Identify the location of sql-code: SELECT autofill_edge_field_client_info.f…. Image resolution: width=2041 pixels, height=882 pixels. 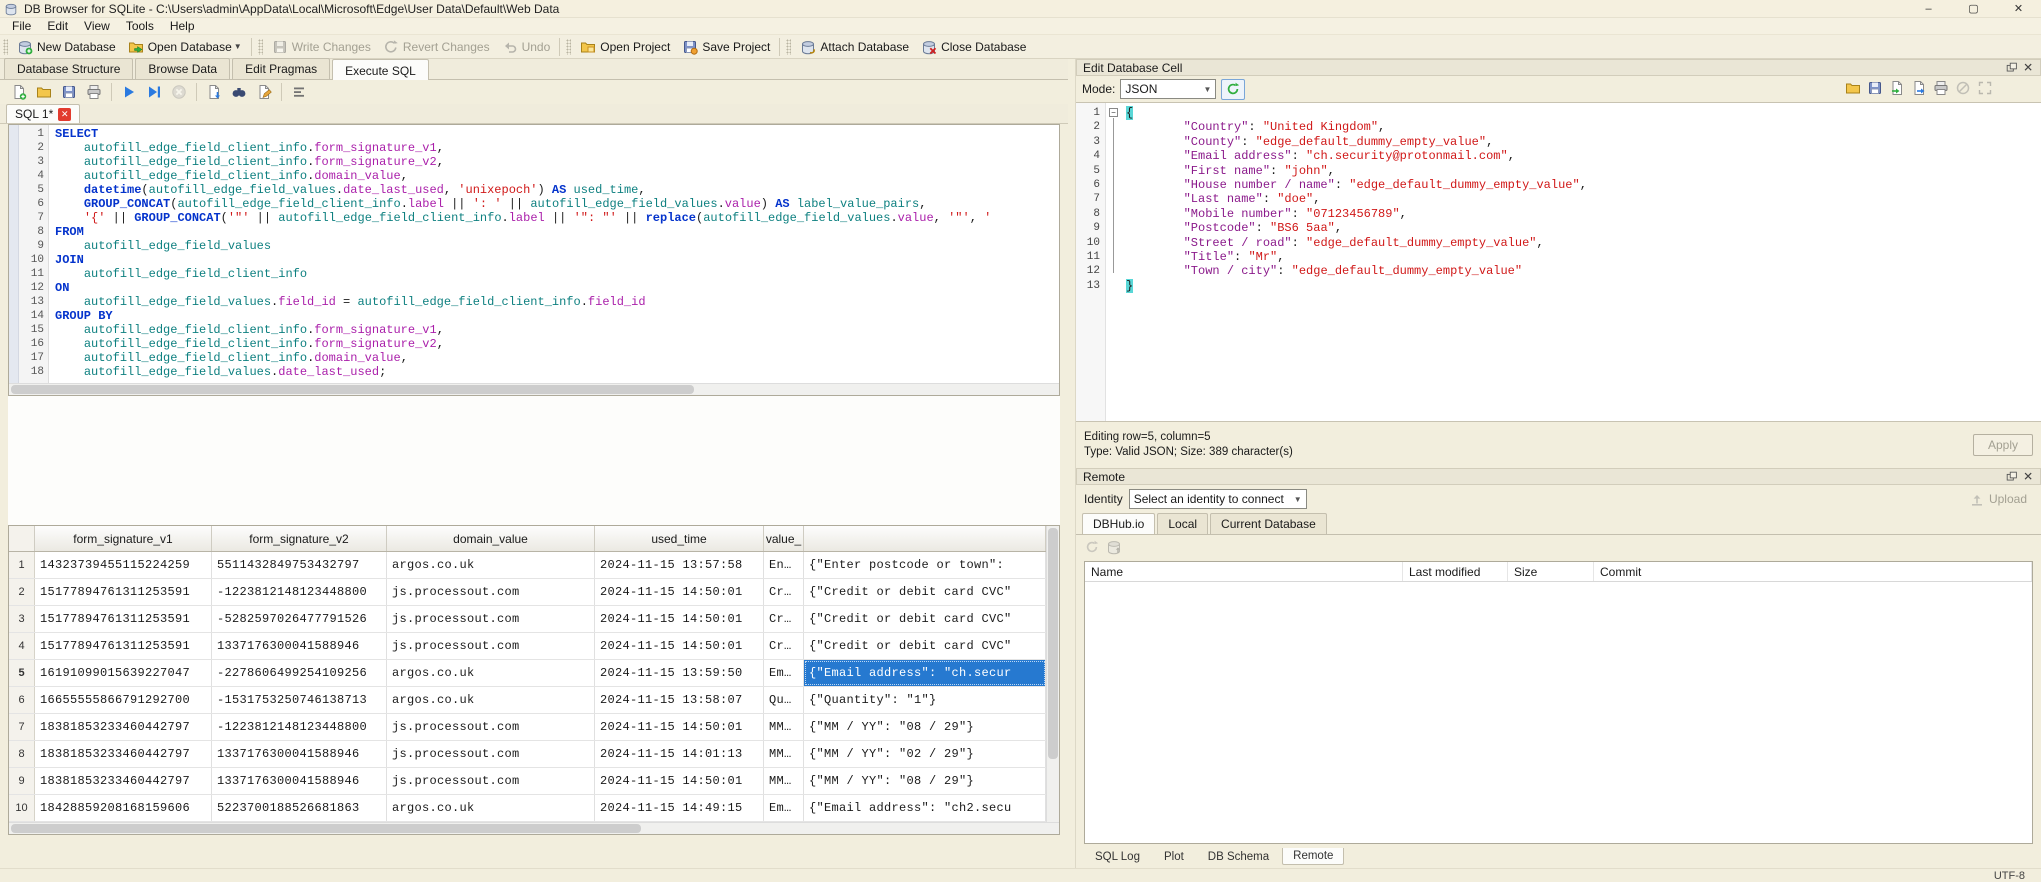
(554, 254).